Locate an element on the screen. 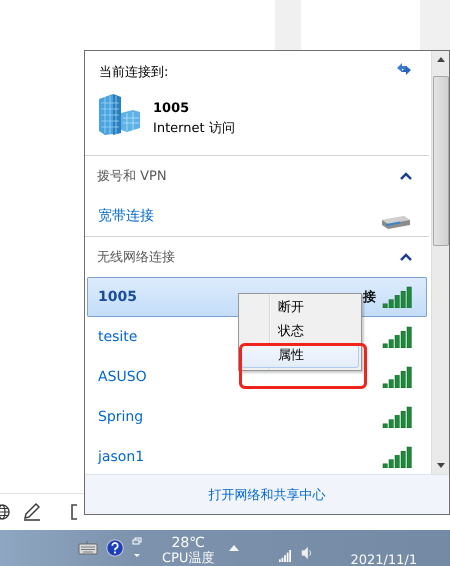 This screenshot has width=450, height=566. section-title: 拨号和 VPN is located at coordinates (132, 176).